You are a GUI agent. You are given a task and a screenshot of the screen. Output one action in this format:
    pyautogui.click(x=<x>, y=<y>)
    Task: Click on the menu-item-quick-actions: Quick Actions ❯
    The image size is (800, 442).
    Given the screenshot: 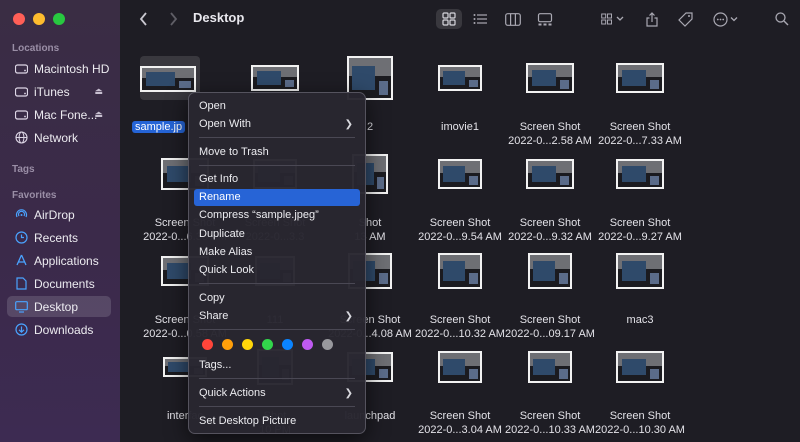 What is the action you would take?
    pyautogui.click(x=277, y=393)
    